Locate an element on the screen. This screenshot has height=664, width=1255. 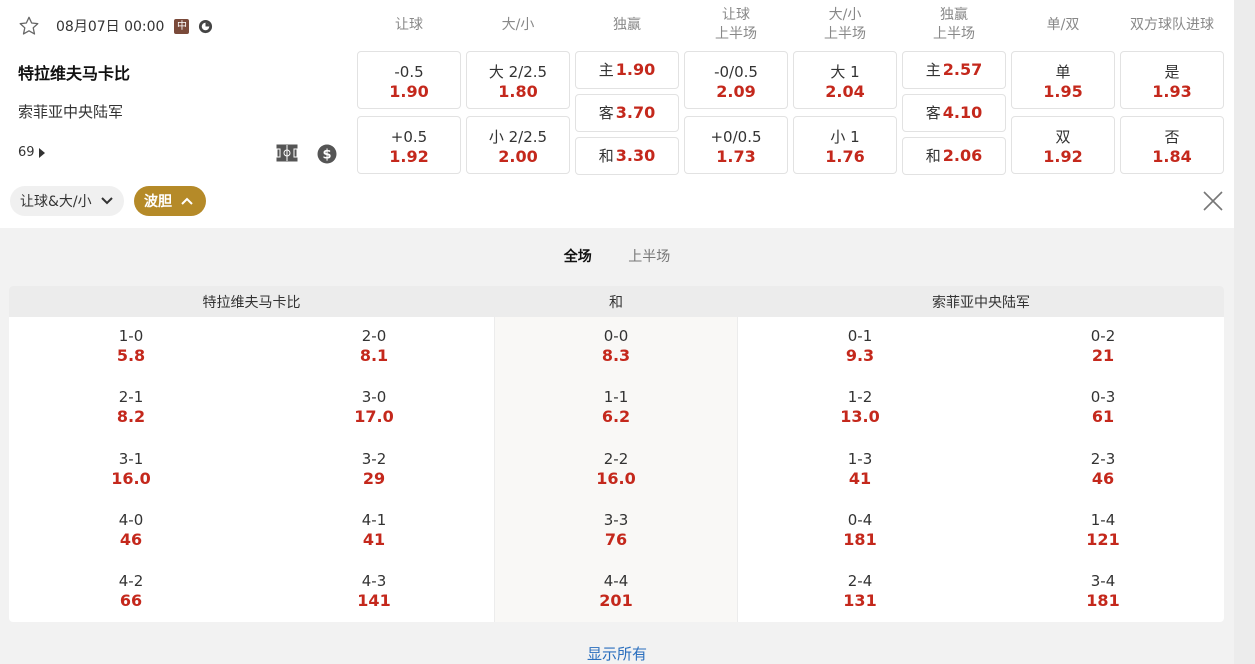
show-all-link: 显示所有 is located at coordinates (617, 653).